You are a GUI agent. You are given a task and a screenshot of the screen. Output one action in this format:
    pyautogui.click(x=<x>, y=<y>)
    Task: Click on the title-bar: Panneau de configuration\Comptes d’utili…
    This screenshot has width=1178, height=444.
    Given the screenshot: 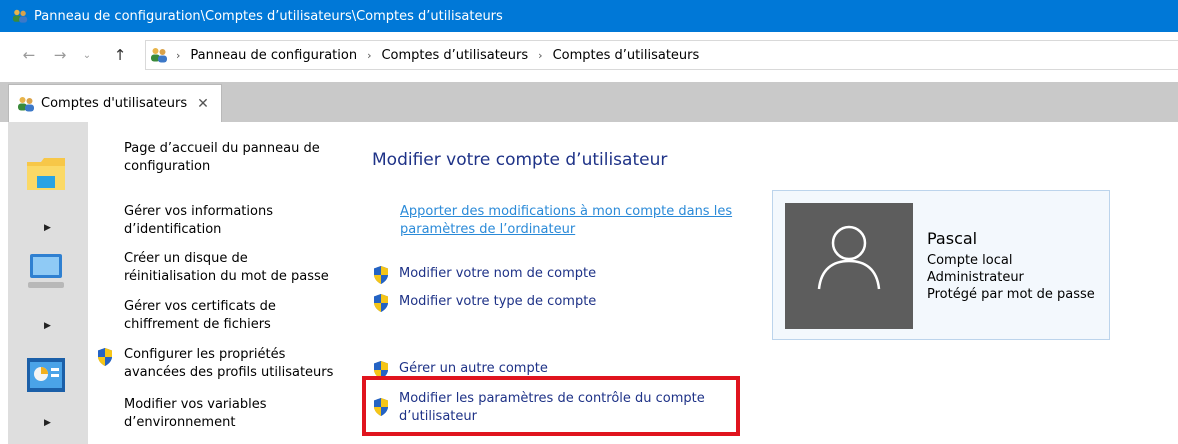 What is the action you would take?
    pyautogui.click(x=589, y=16)
    